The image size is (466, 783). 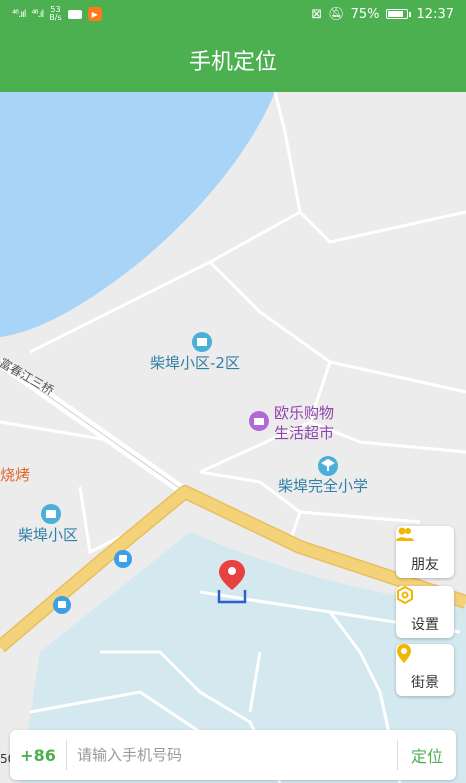 I want to click on poi-label: 烧烤, so click(x=15, y=474).